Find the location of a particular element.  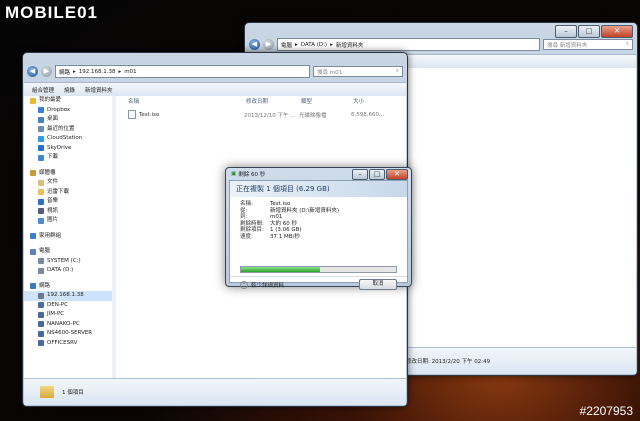

less-info-toggle: ⌃ 較少詳細資料 is located at coordinates (262, 285).